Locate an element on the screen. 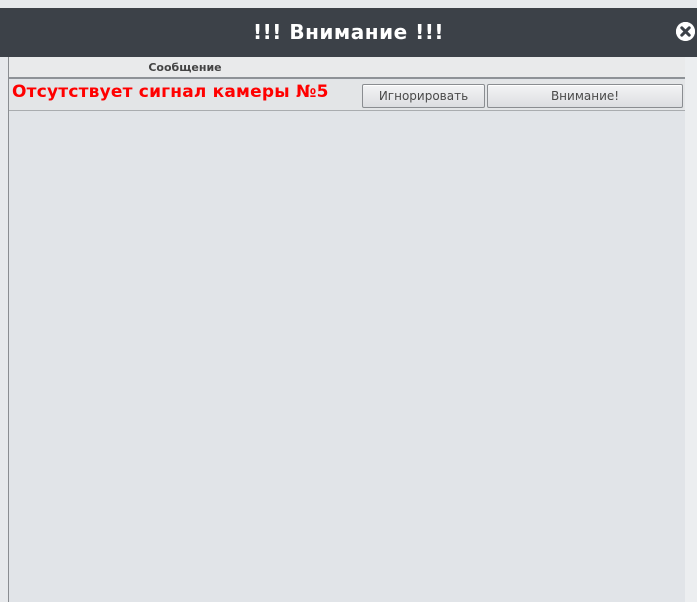 Image resolution: width=697 pixels, height=602 pixels. title-bar: !!! Внимание !!! is located at coordinates (348, 32).